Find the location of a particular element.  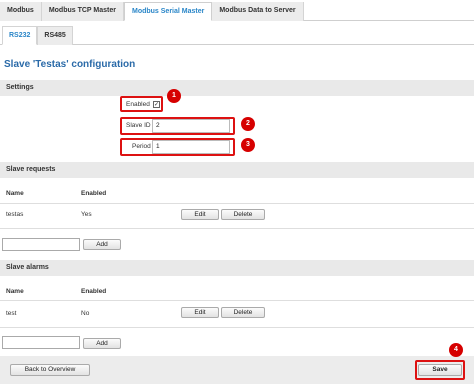

alarm-delete-button: Delete is located at coordinates (243, 312).